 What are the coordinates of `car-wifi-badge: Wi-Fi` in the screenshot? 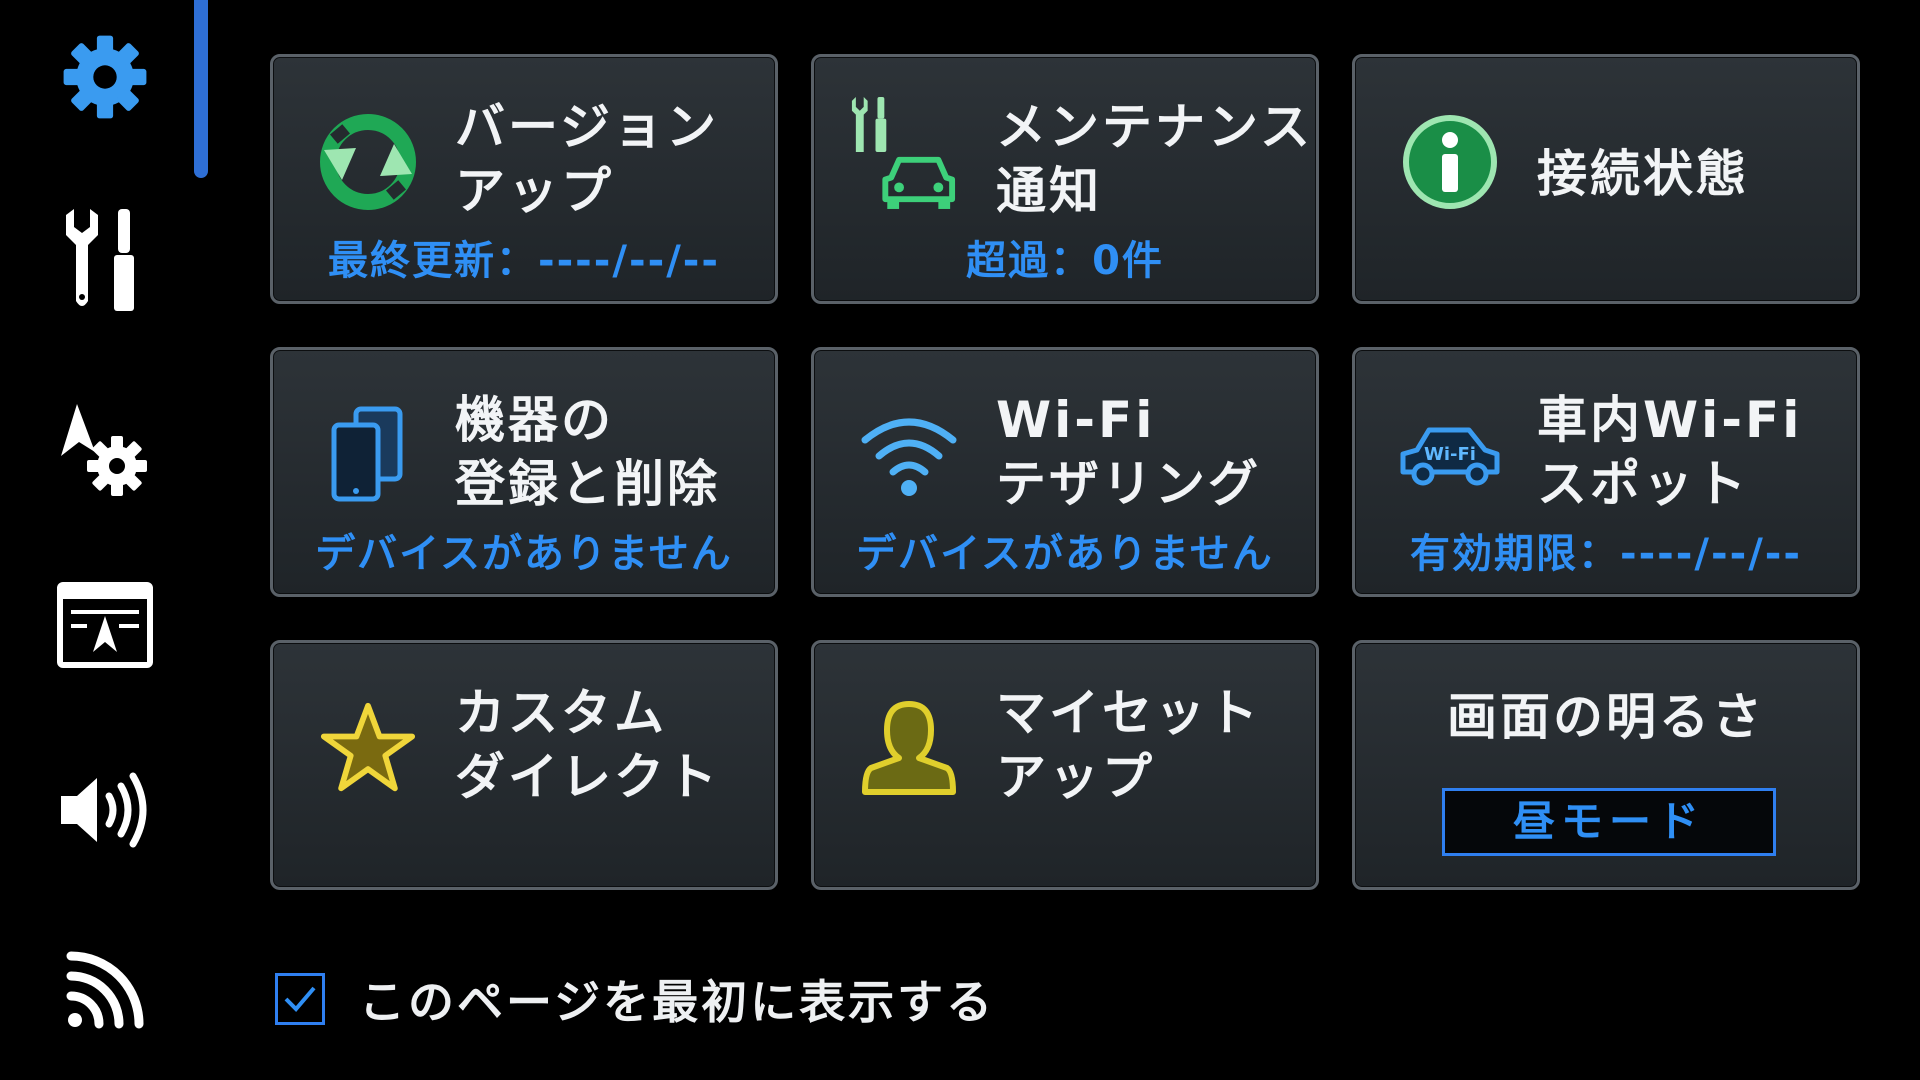 It's located at (1450, 454).